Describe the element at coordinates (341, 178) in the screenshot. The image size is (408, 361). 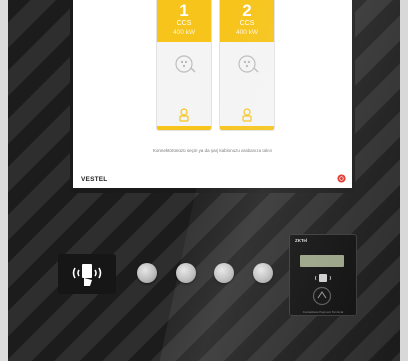
I see `stop-icon` at that location.